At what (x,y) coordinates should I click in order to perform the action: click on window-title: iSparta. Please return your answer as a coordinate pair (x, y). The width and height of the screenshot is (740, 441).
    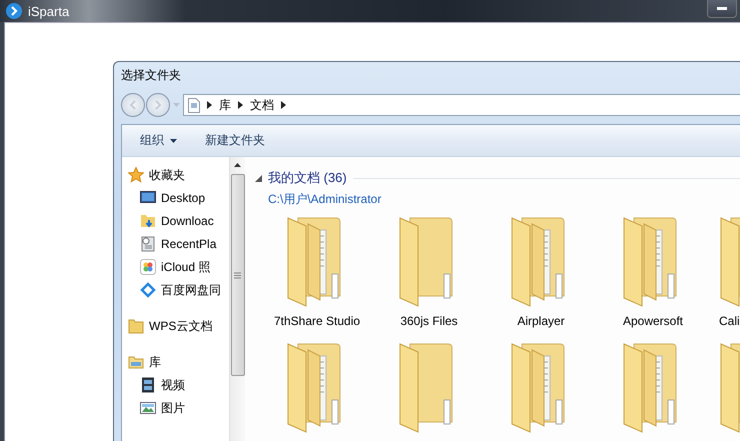
    Looking at the image, I should click on (49, 11).